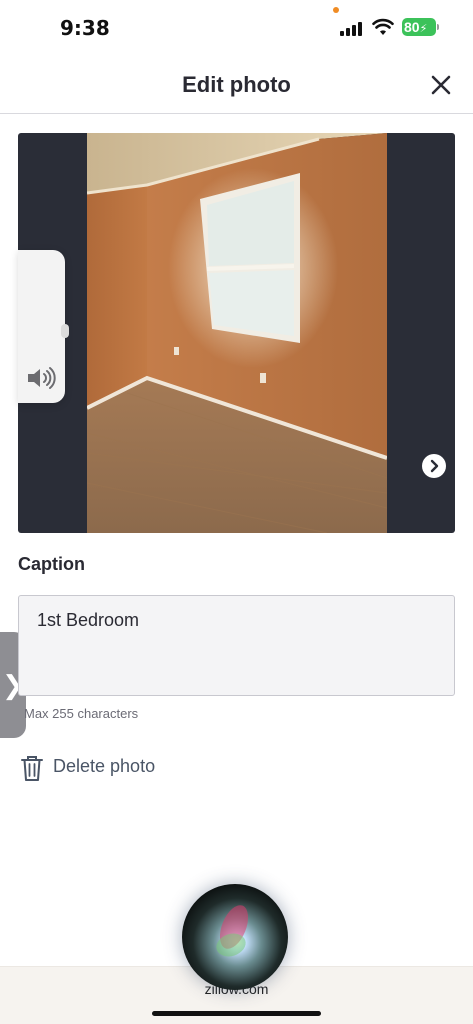 The image size is (473, 1024). Describe the element at coordinates (32, 768) in the screenshot. I see `trash-icon` at that location.